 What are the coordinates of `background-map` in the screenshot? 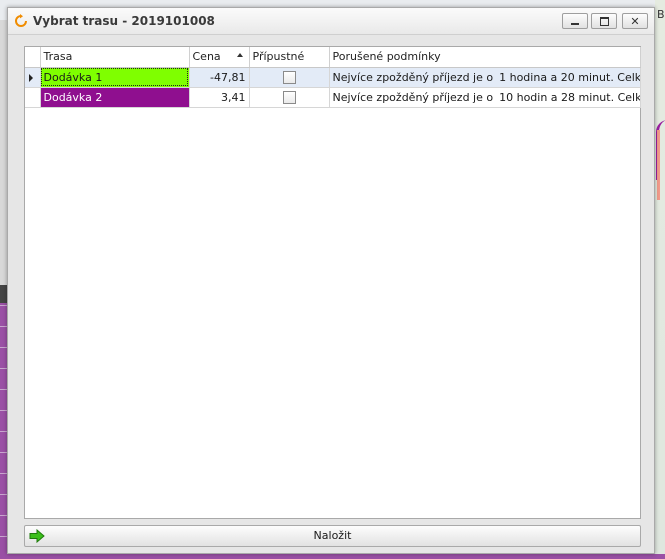 It's located at (660, 279).